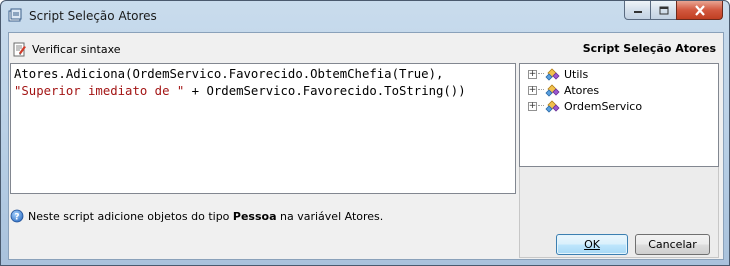  I want to click on cancel-button: Cancelar, so click(672, 244).